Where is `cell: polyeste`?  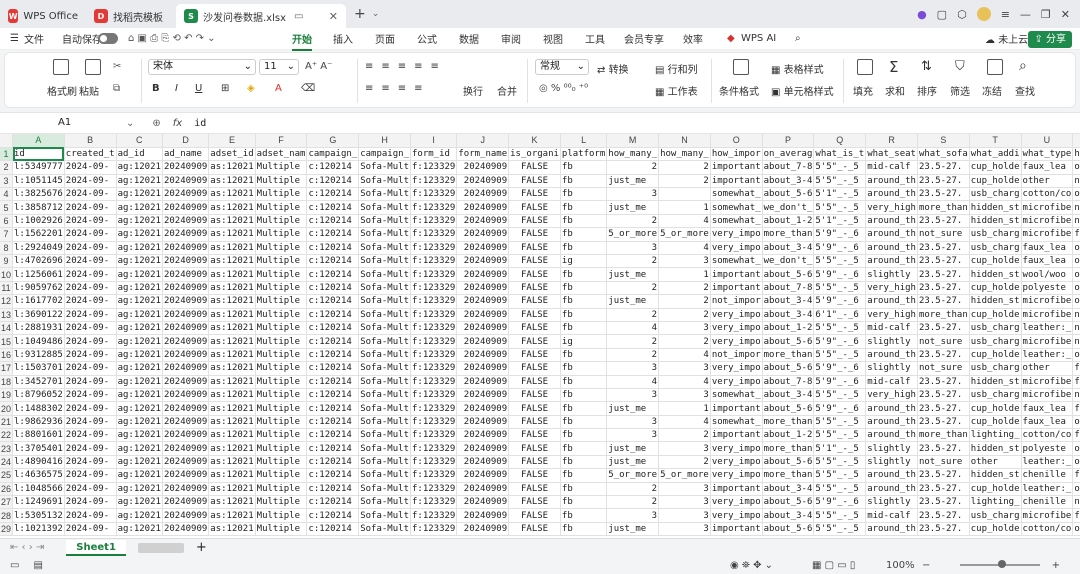 cell: polyeste is located at coordinates (1047, 448).